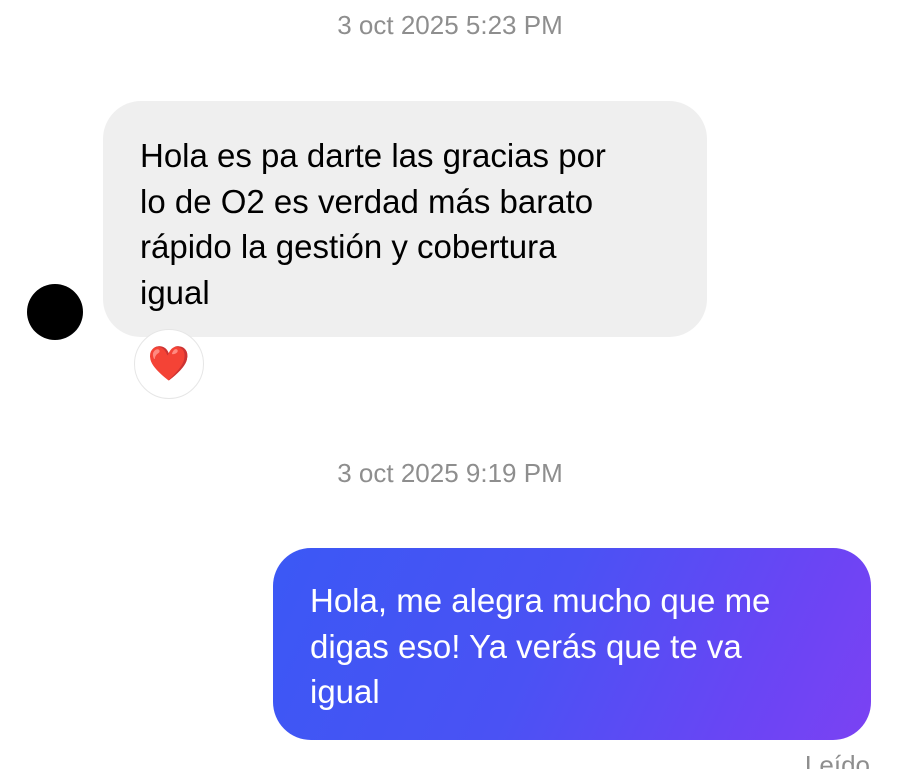 The width and height of the screenshot is (900, 769). Describe the element at coordinates (169, 364) in the screenshot. I see `heart-reaction-icon: ❤️` at that location.